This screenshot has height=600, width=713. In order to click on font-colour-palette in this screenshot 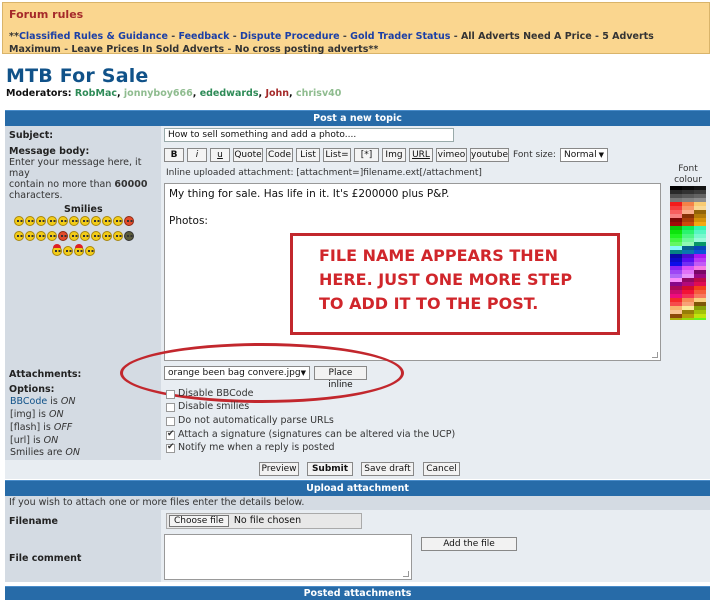, I will do `click(688, 253)`.